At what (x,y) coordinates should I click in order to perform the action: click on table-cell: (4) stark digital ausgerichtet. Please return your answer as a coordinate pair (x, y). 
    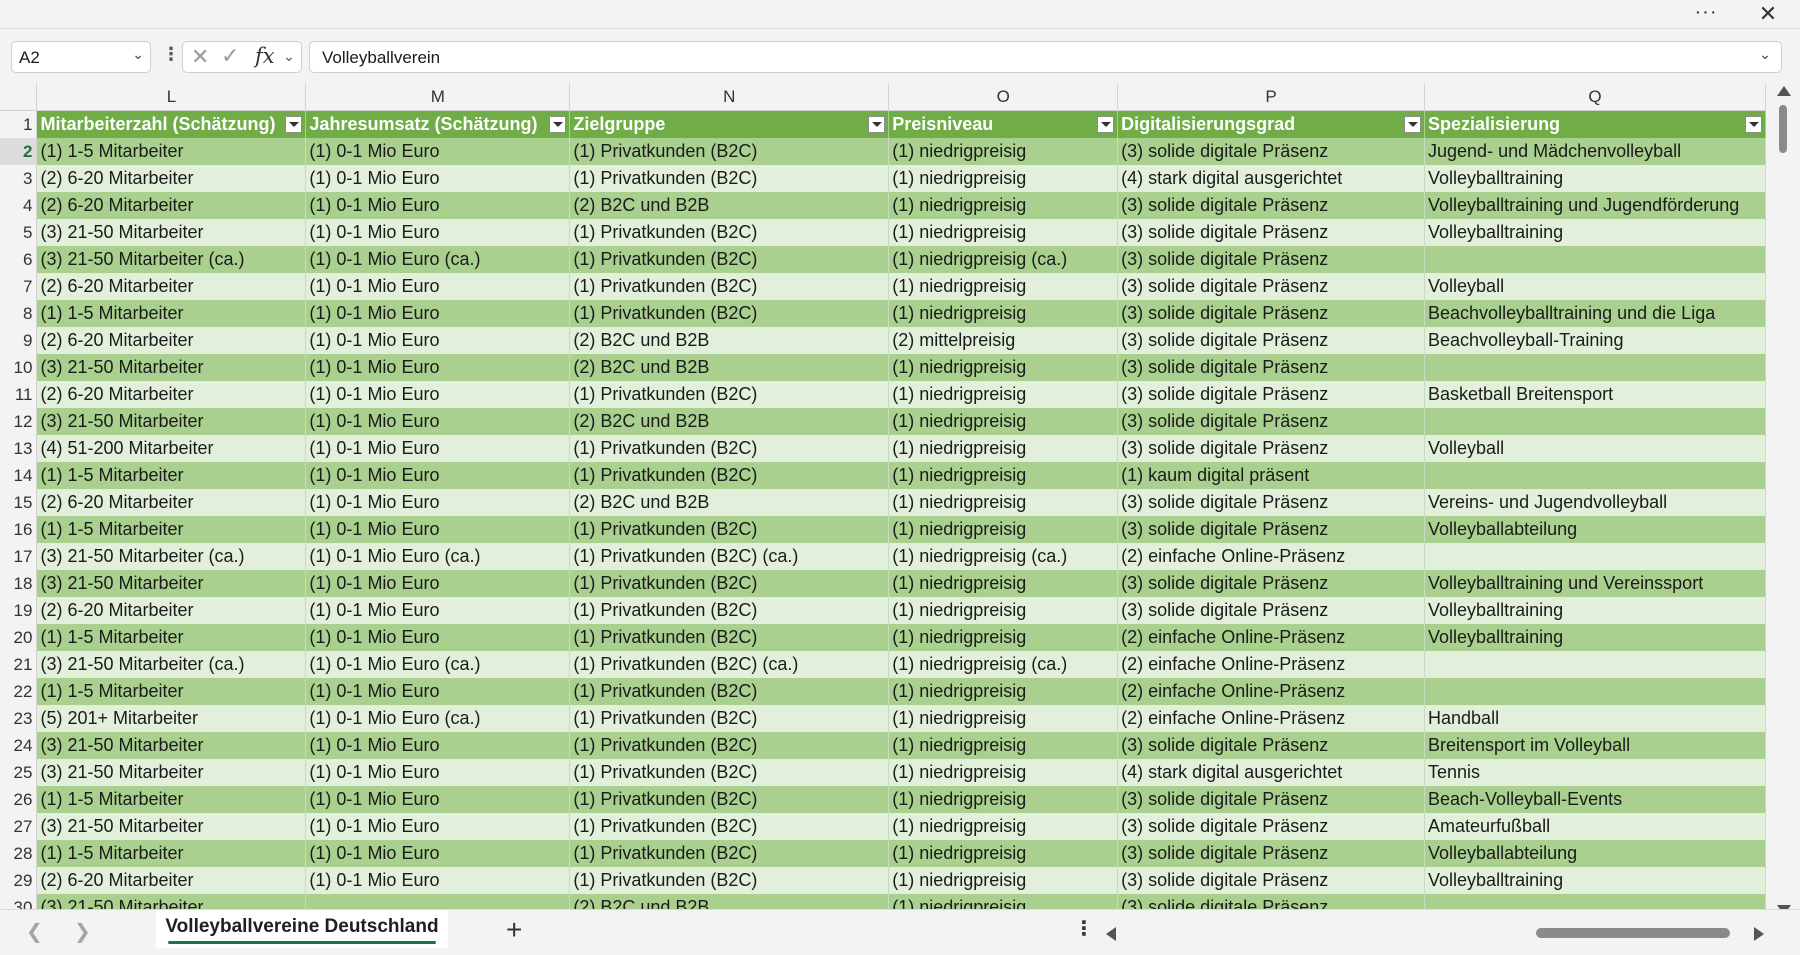
    Looking at the image, I should click on (1271, 178).